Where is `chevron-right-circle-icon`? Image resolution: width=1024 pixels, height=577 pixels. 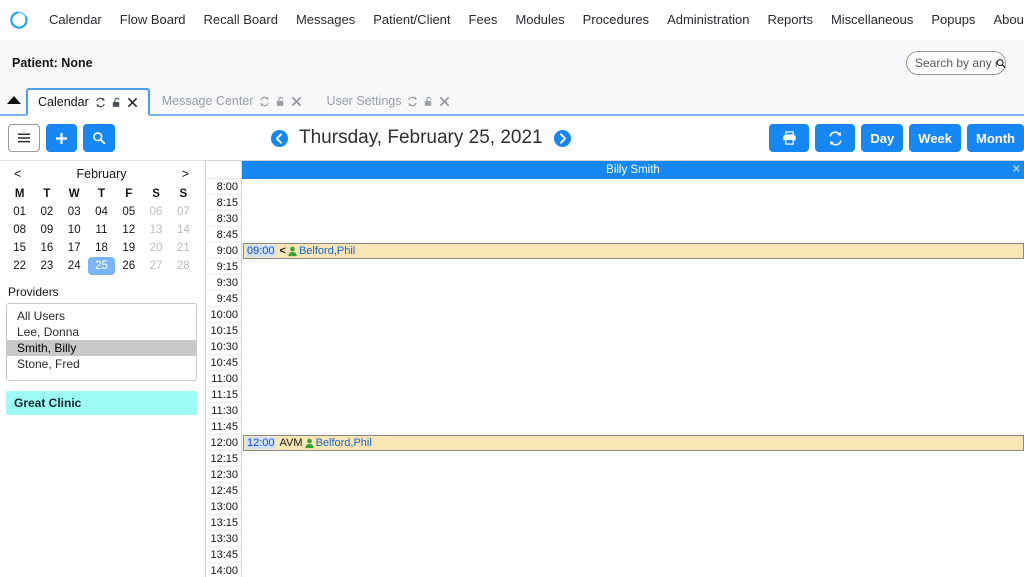
chevron-right-circle-icon is located at coordinates (562, 138).